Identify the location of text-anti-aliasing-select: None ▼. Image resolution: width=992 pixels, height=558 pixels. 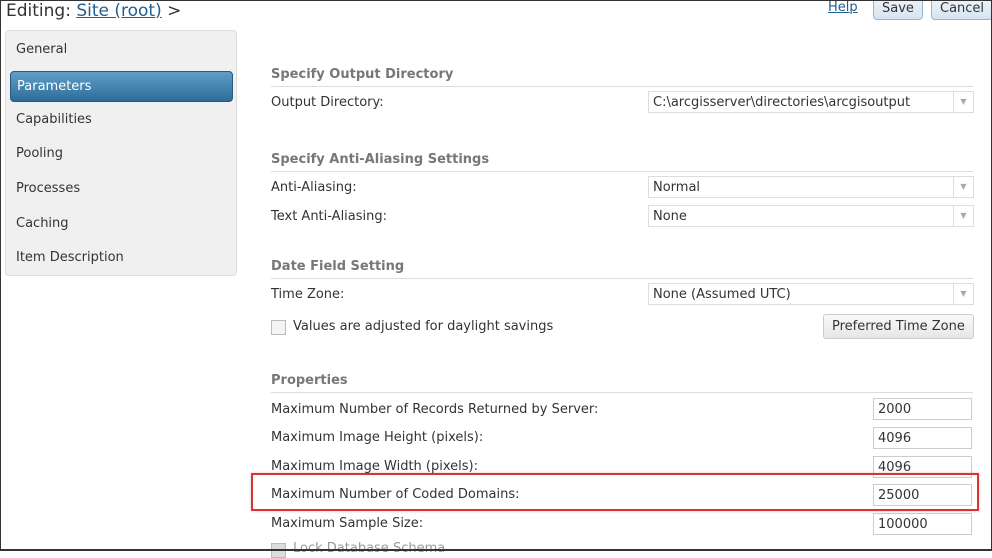
(811, 216).